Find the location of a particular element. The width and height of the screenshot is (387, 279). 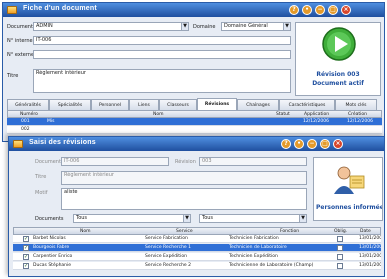

col-header-date: Date is located at coordinates (370, 231).